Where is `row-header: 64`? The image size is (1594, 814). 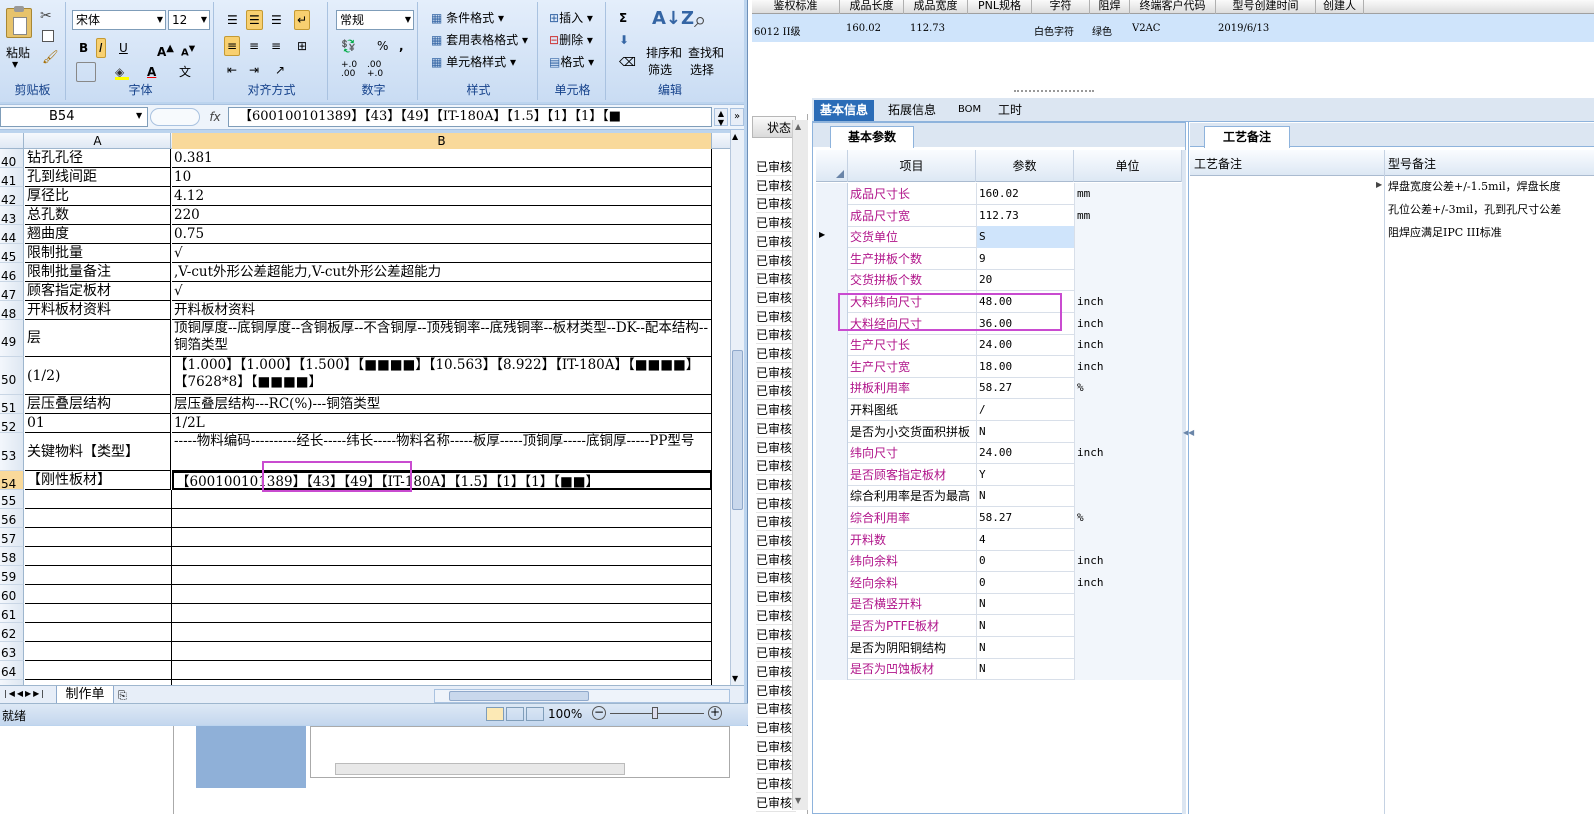 row-header: 64 is located at coordinates (12, 670).